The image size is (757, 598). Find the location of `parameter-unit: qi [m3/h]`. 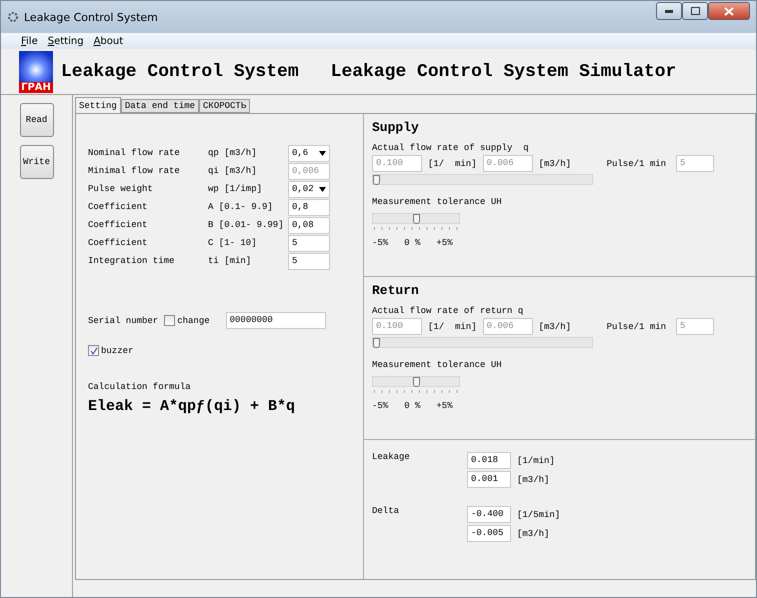

parameter-unit: qi [m3/h] is located at coordinates (233, 171).